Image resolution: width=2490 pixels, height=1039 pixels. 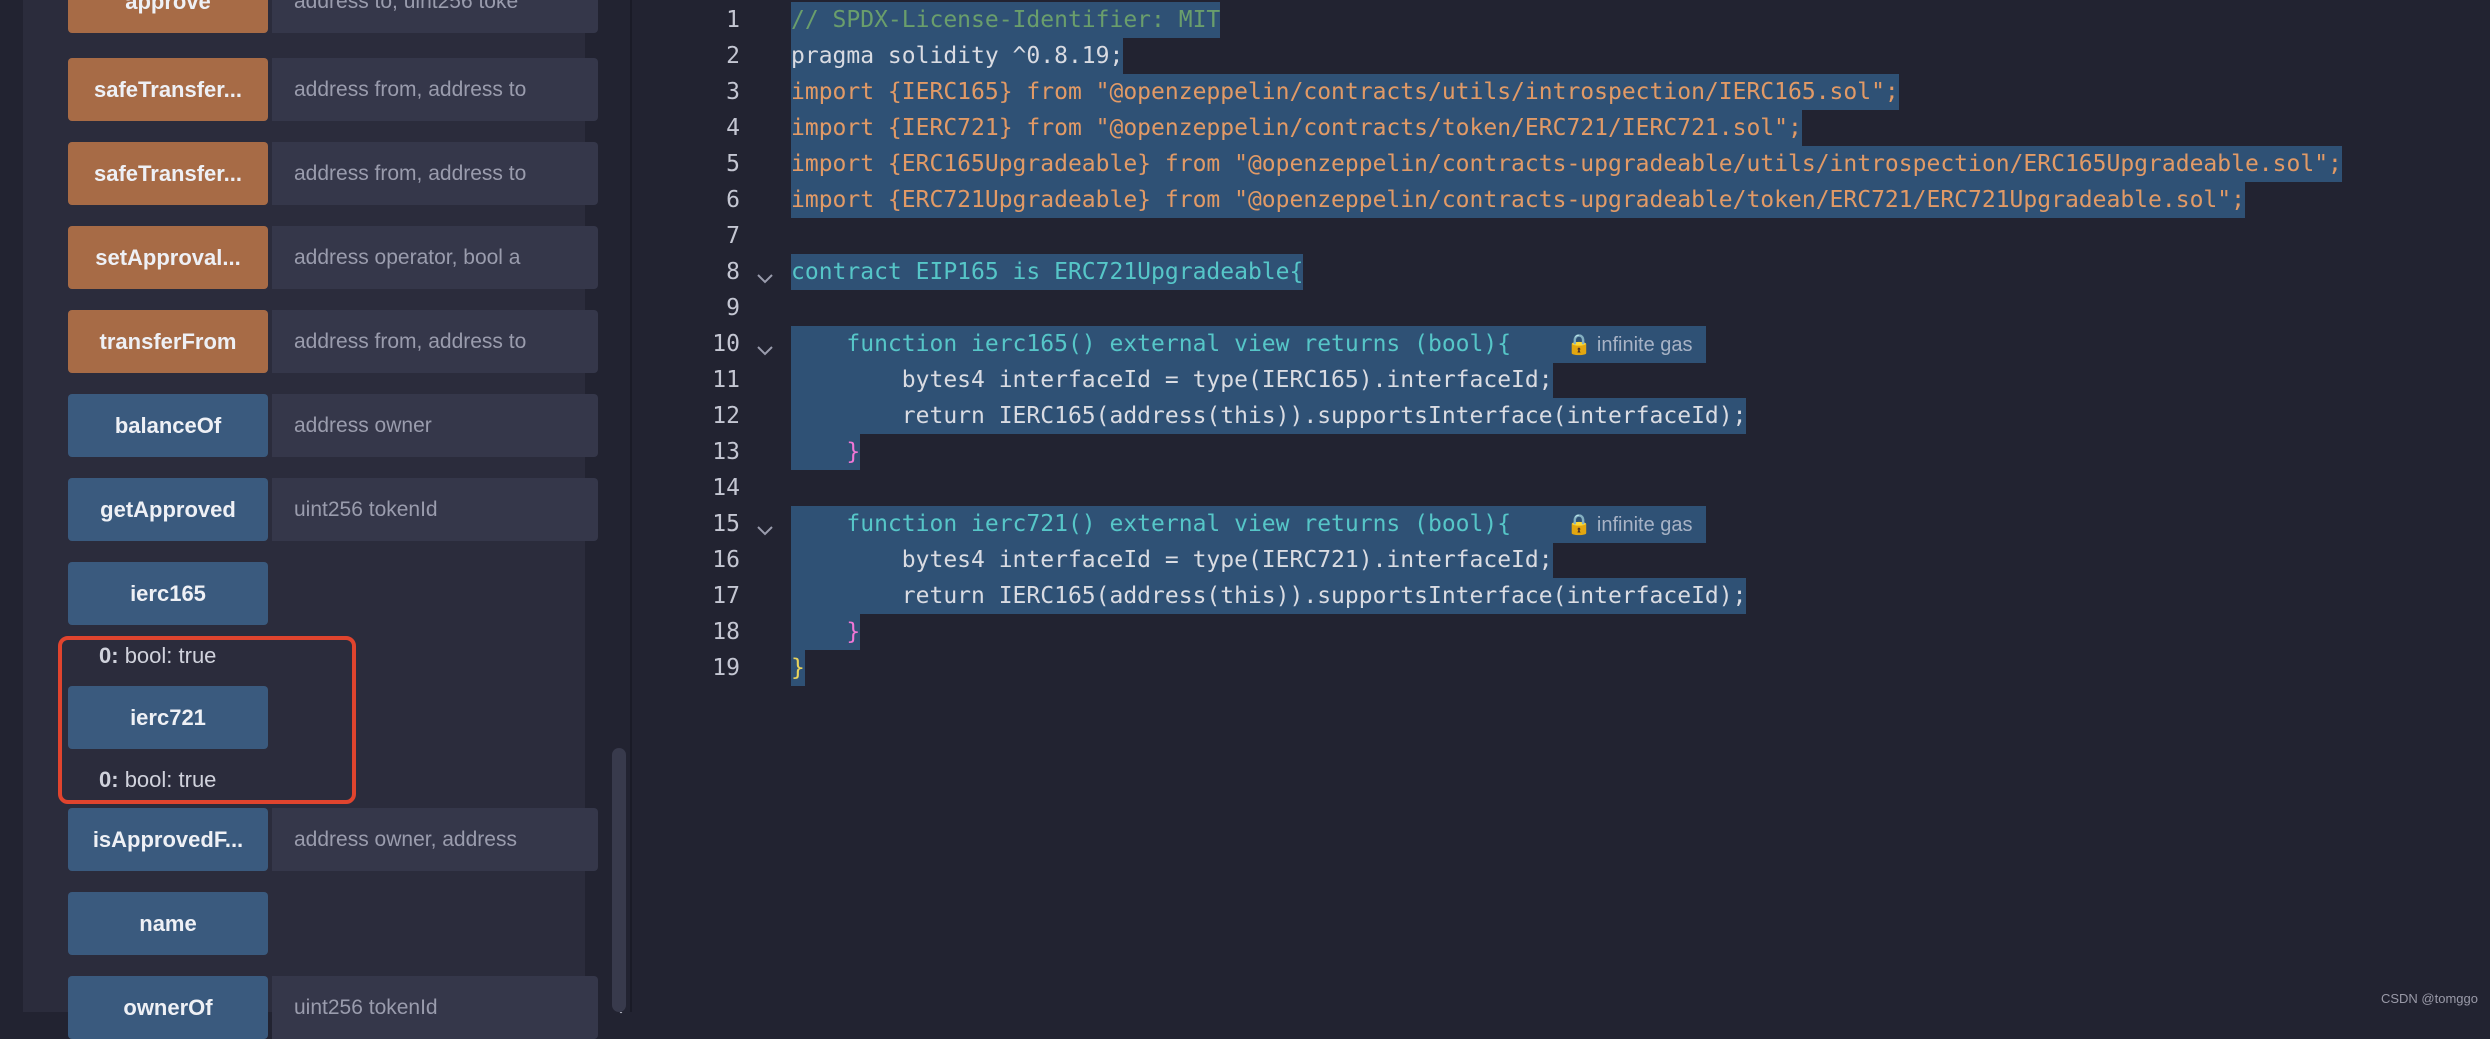 What do you see at coordinates (726, 416) in the screenshot?
I see `line-number: 12` at bounding box center [726, 416].